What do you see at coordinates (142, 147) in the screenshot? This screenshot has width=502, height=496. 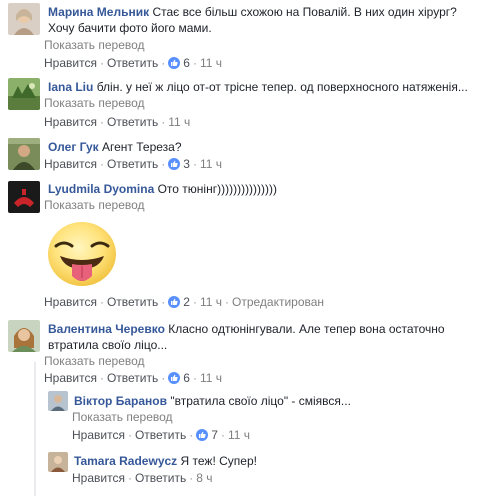 I see `comment-text: Агент Тереза?` at bounding box center [142, 147].